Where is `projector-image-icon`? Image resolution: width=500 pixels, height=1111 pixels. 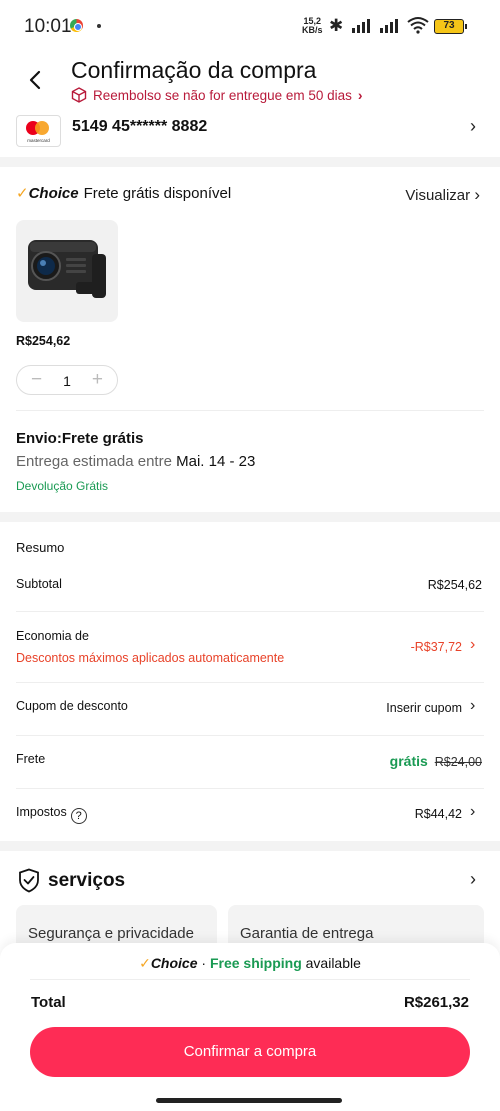
projector-image-icon is located at coordinates (67, 269).